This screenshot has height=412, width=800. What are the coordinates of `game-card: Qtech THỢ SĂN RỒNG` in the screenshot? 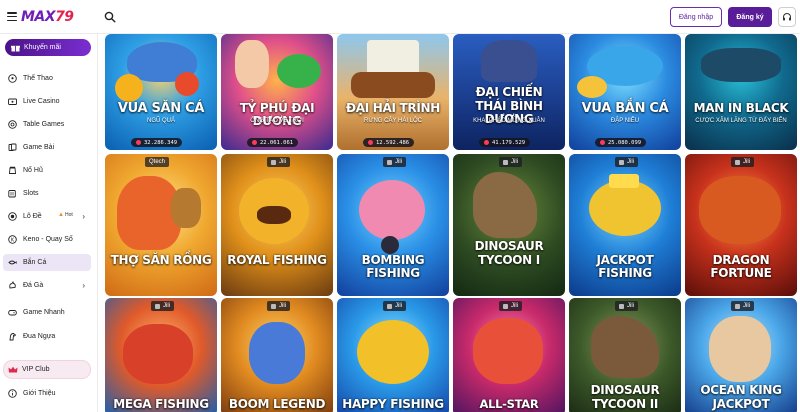 It's located at (161, 225).